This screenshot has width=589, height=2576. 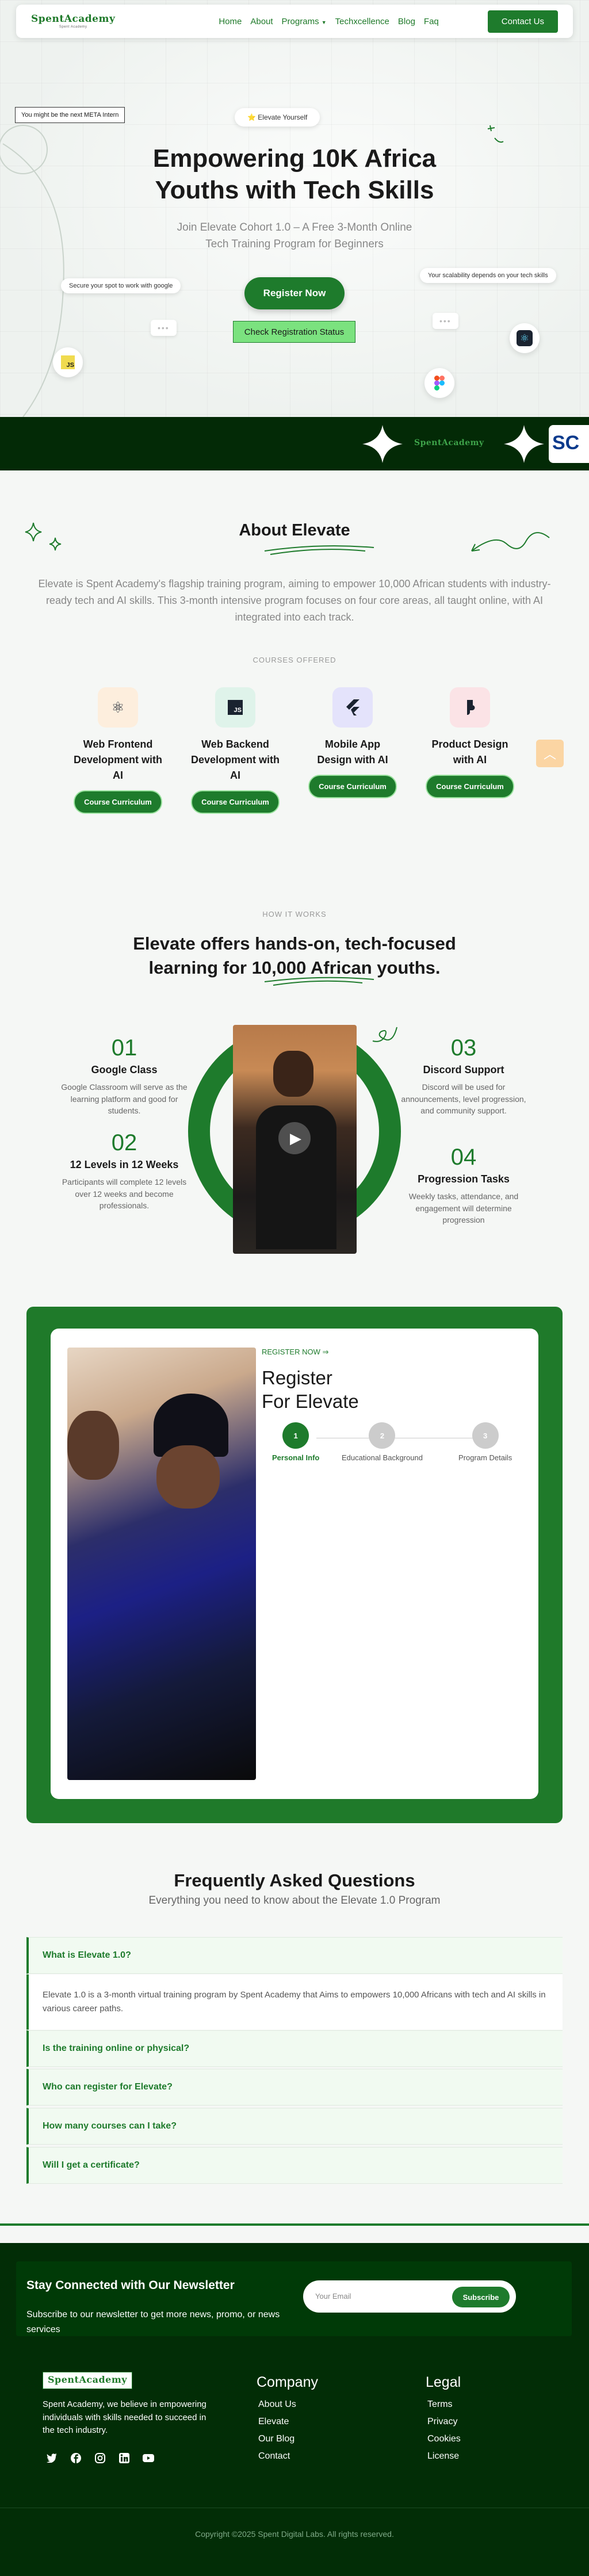 What do you see at coordinates (510, 542) in the screenshot?
I see `arrow-doodle-icon` at bounding box center [510, 542].